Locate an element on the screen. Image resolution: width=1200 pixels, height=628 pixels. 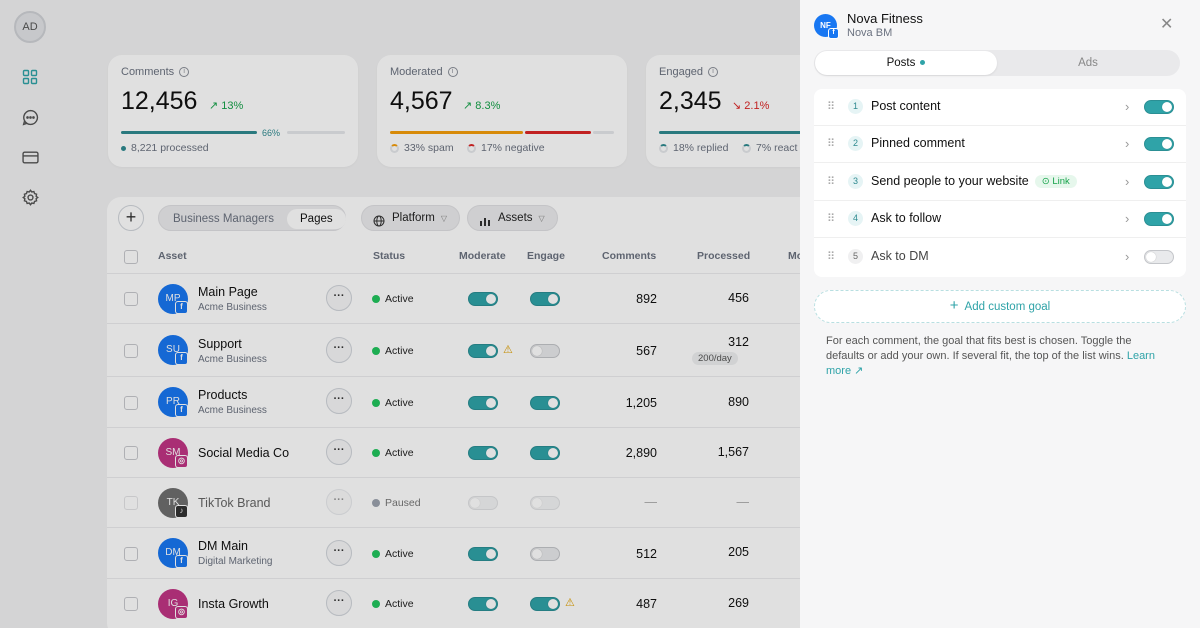
goal-label: Pinned comment is located at coordinates (918, 143).